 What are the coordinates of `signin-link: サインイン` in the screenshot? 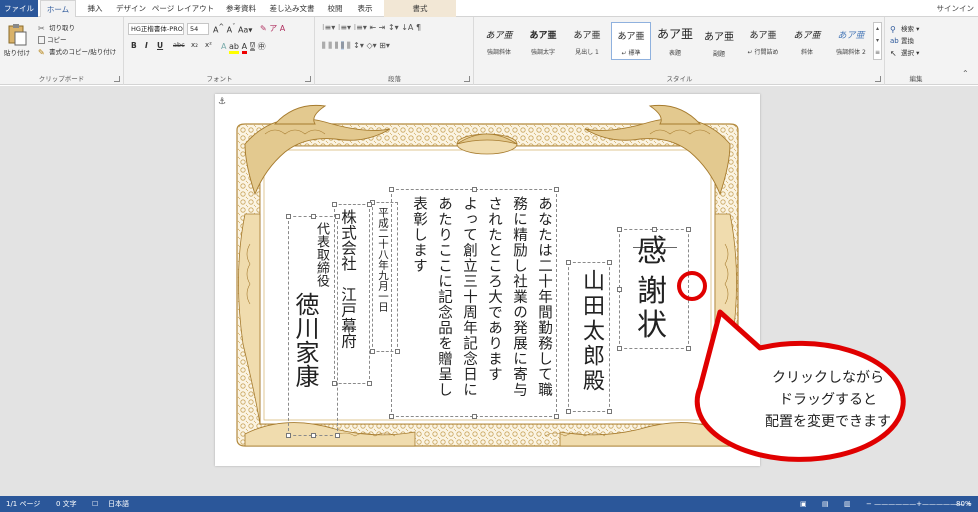 It's located at (956, 8).